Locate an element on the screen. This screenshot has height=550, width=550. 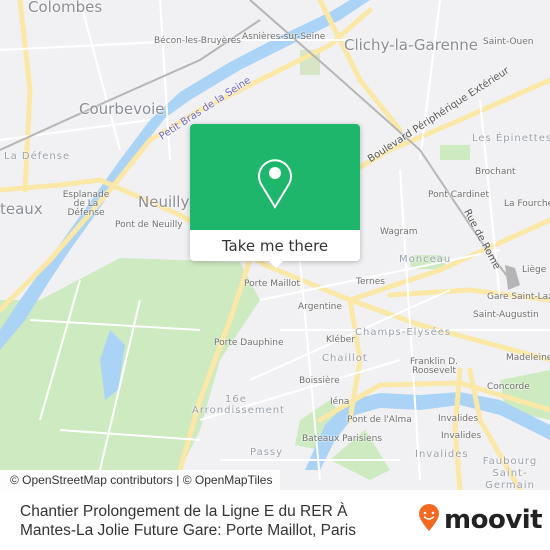
label-la-defense: La Défense is located at coordinates (37, 156).